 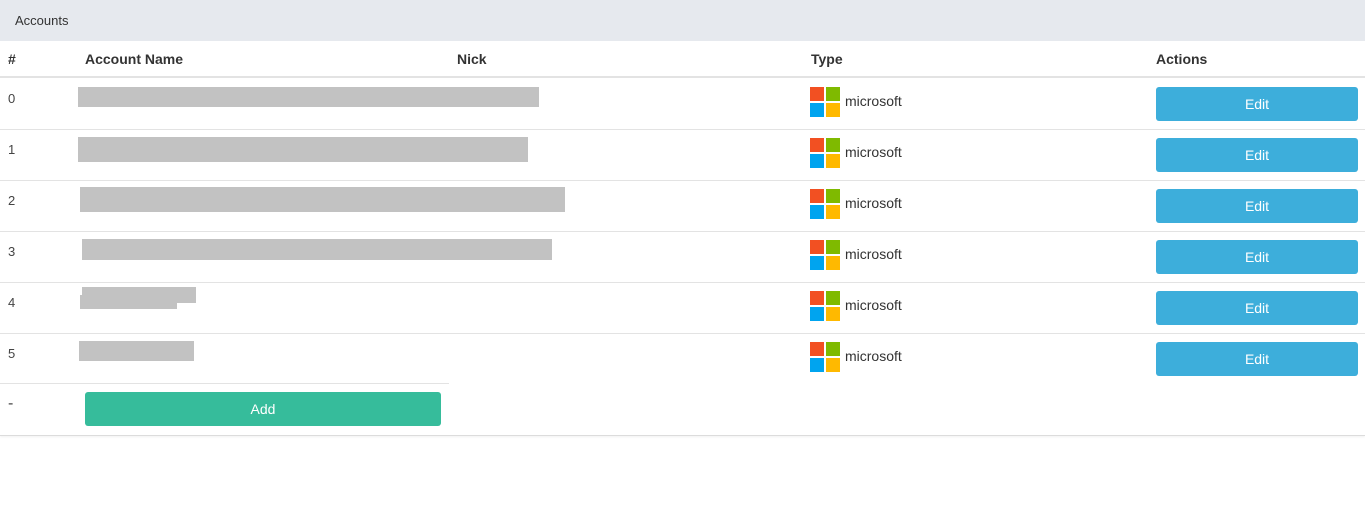 I want to click on divider, so click(x=224, y=383).